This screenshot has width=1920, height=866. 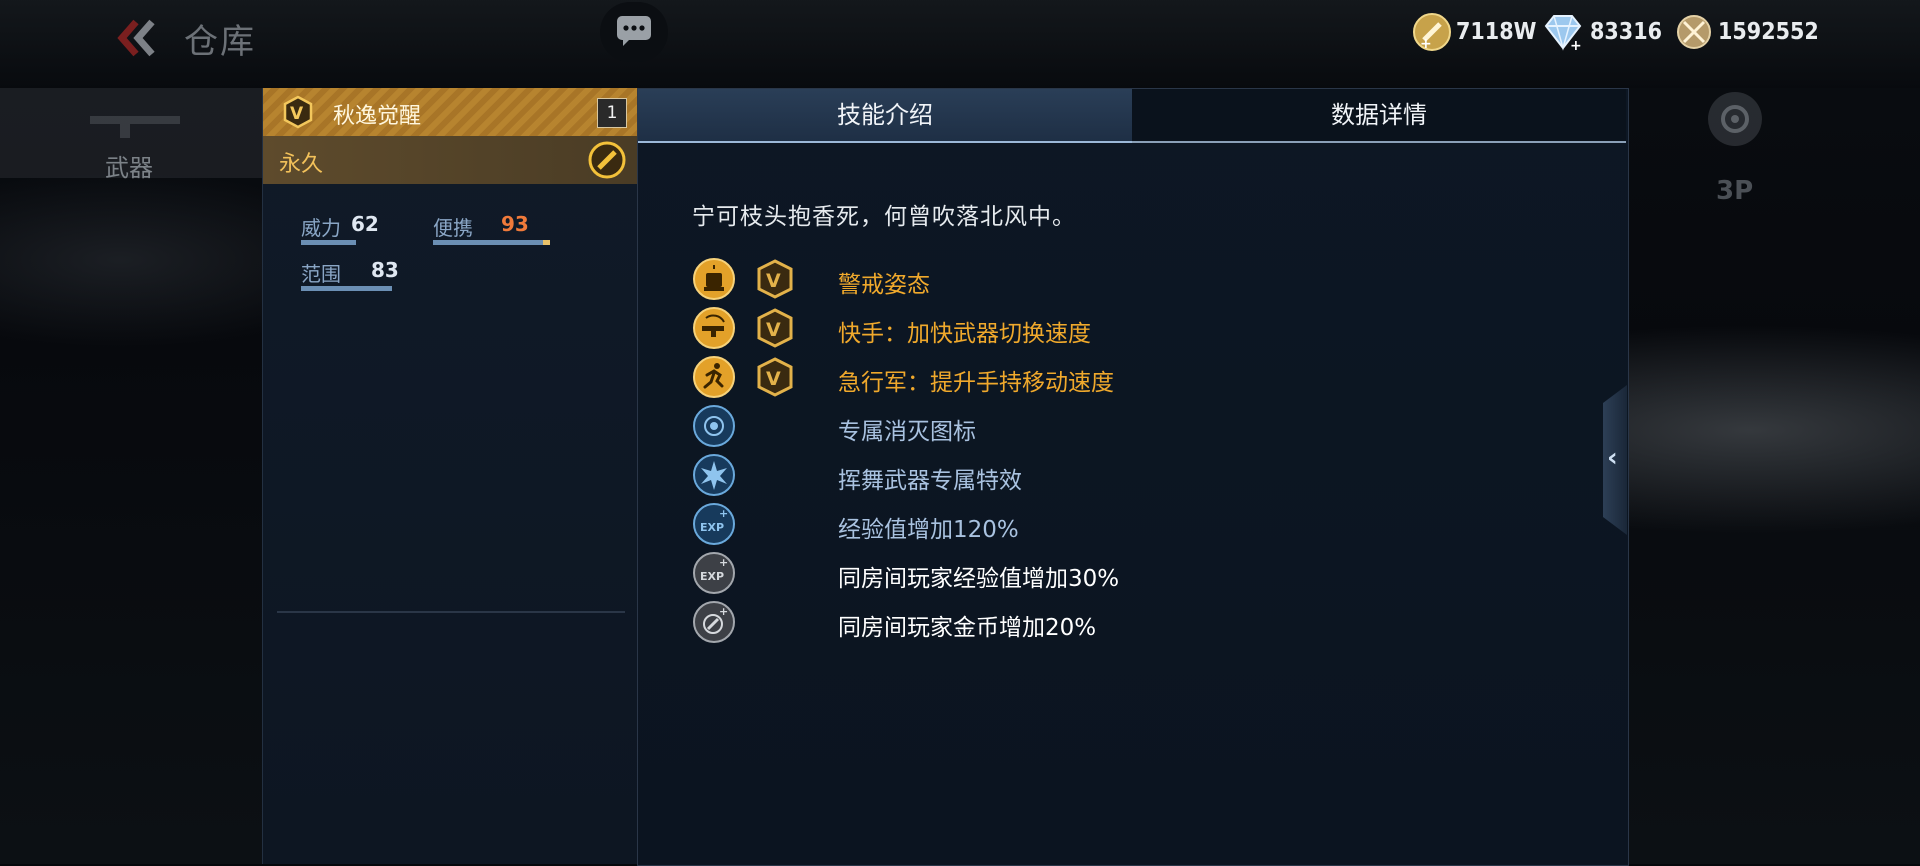 I want to click on gold-currency: + 7118W, so click(x=1474, y=32).